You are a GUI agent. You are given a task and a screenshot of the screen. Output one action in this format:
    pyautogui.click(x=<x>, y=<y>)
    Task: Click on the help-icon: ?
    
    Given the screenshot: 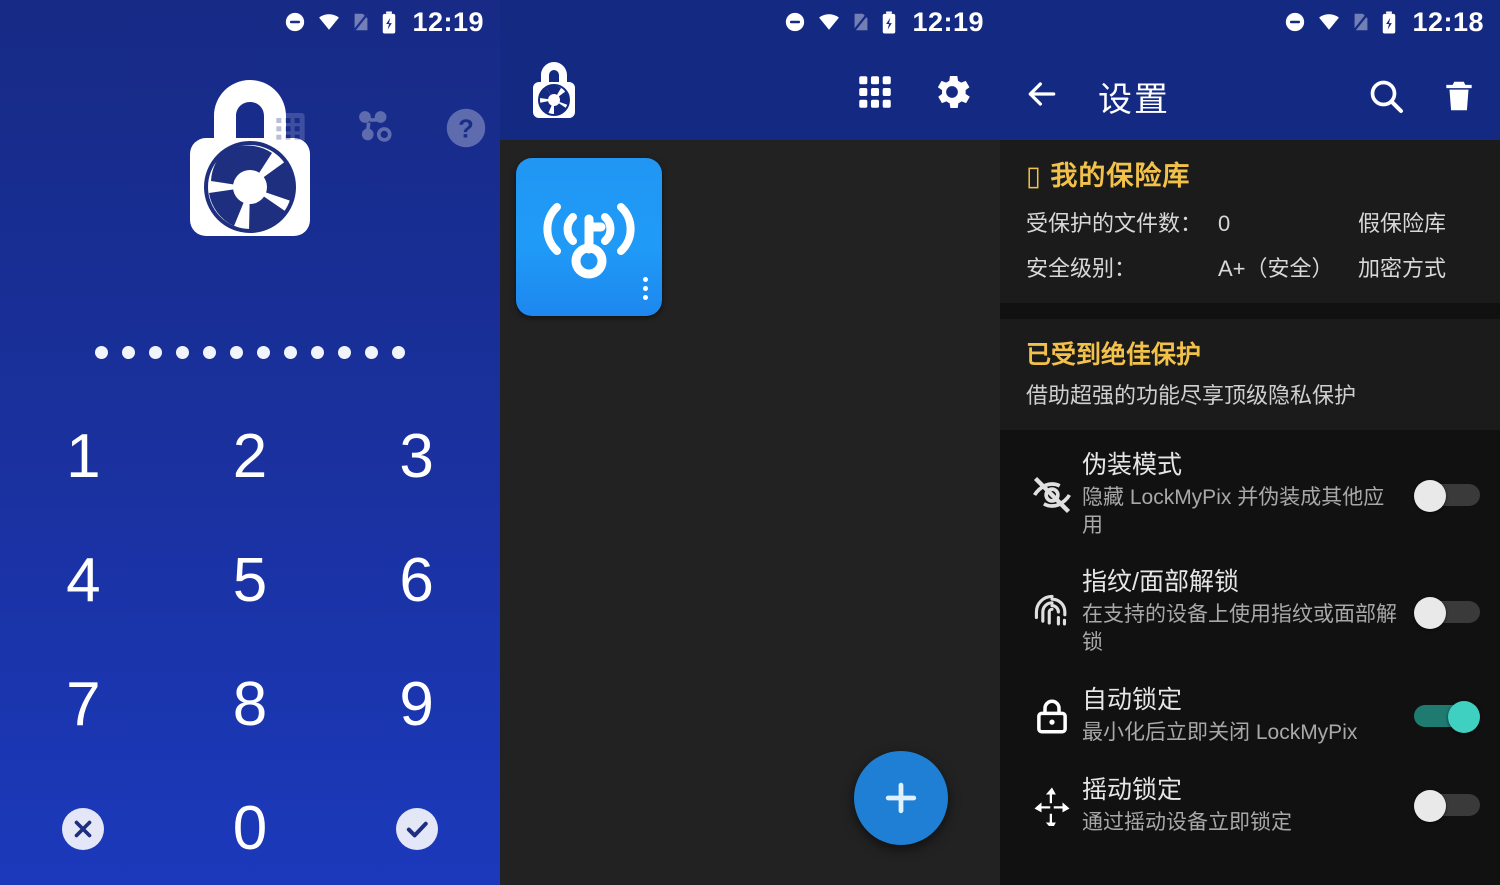 What is the action you would take?
    pyautogui.click(x=466, y=130)
    